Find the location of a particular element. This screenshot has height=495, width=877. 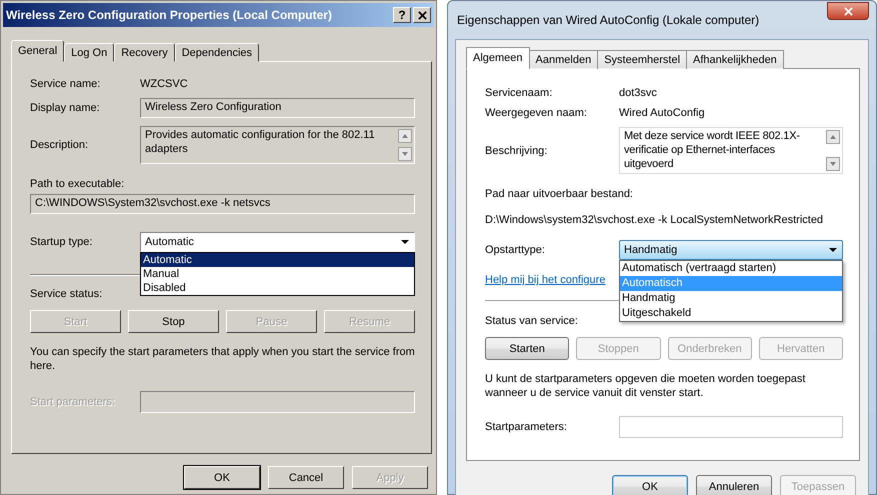

display-name-field: Wireless Zero Configuration is located at coordinates (277, 108).